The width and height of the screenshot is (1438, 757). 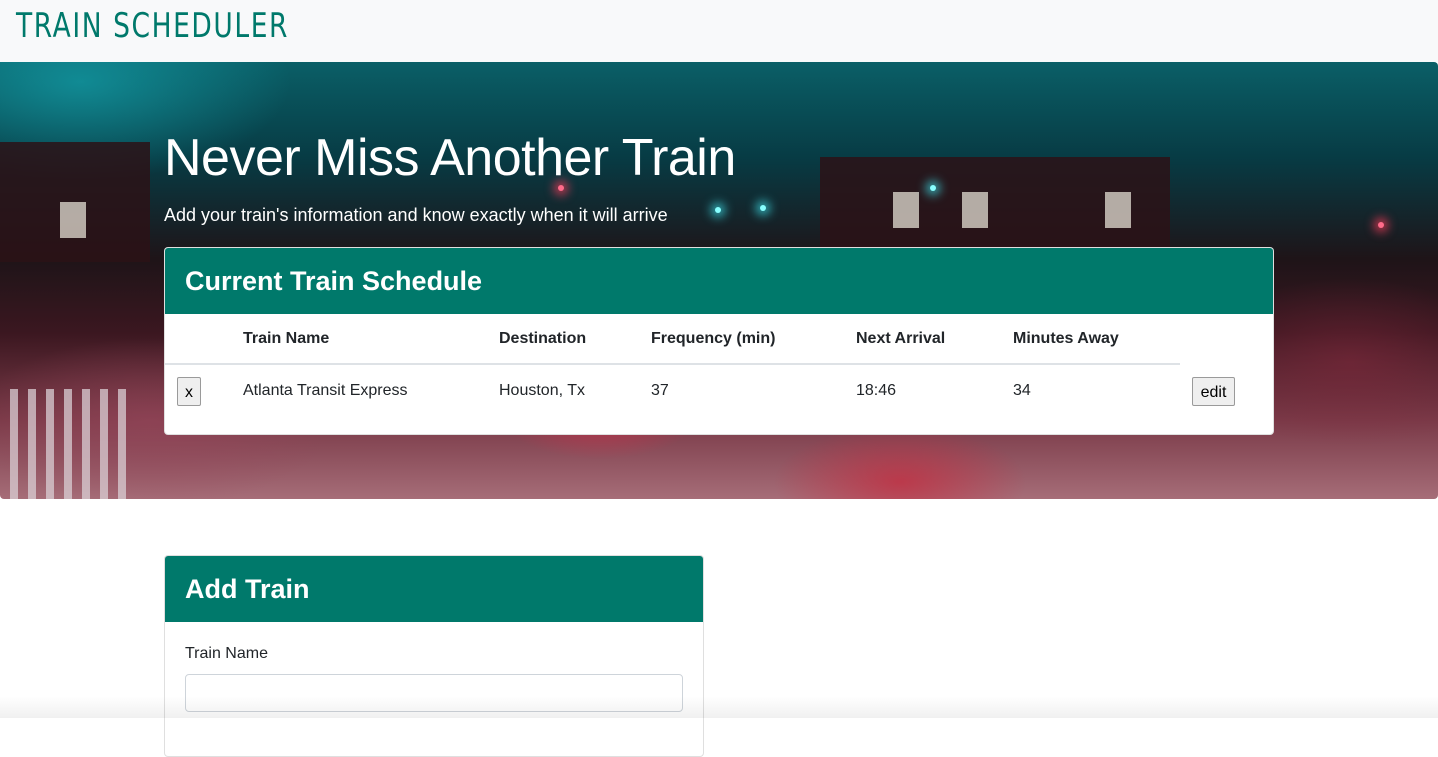 I want to click on table-header-frequency: Frequency (min), so click(x=753, y=339).